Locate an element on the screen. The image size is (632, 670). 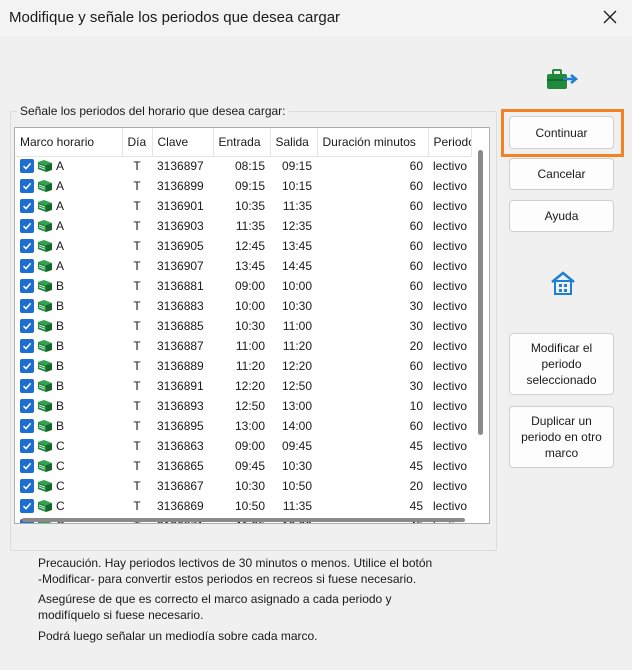
horizontal-scroll-thumb is located at coordinates (243, 520).